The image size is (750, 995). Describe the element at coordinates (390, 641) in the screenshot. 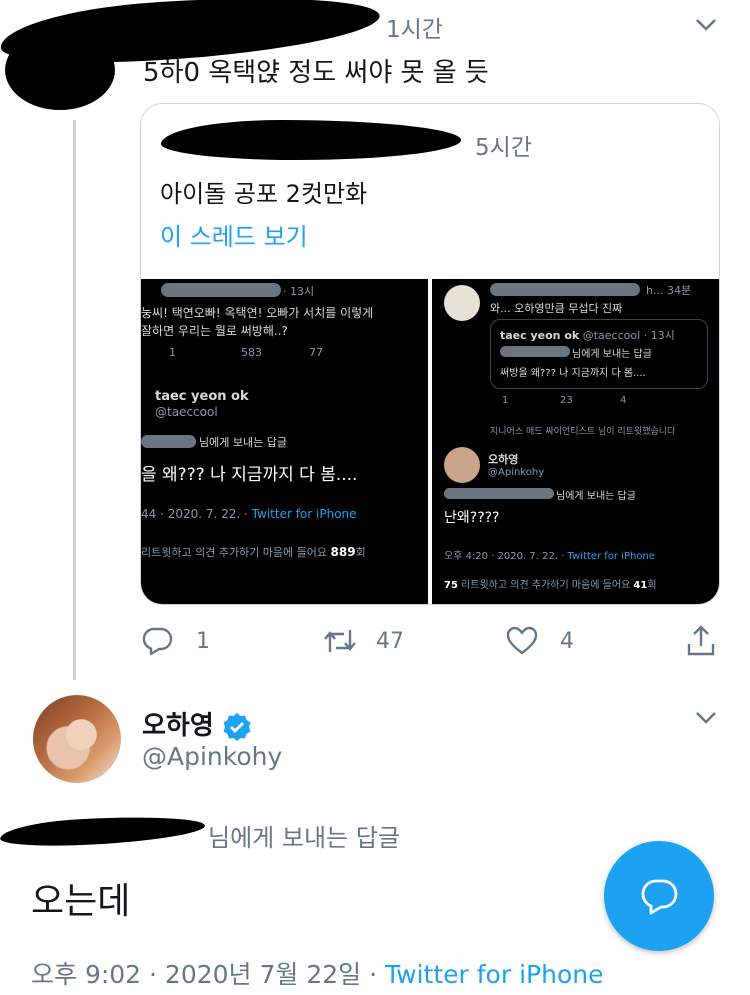

I see `retweet-count: 47` at that location.